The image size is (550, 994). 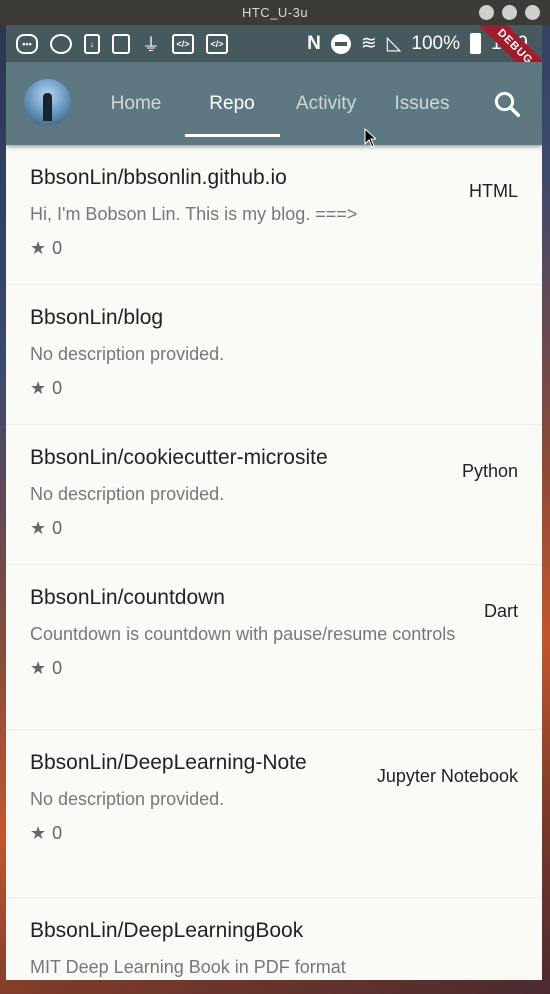 What do you see at coordinates (486, 12) in the screenshot?
I see `minimize-button` at bounding box center [486, 12].